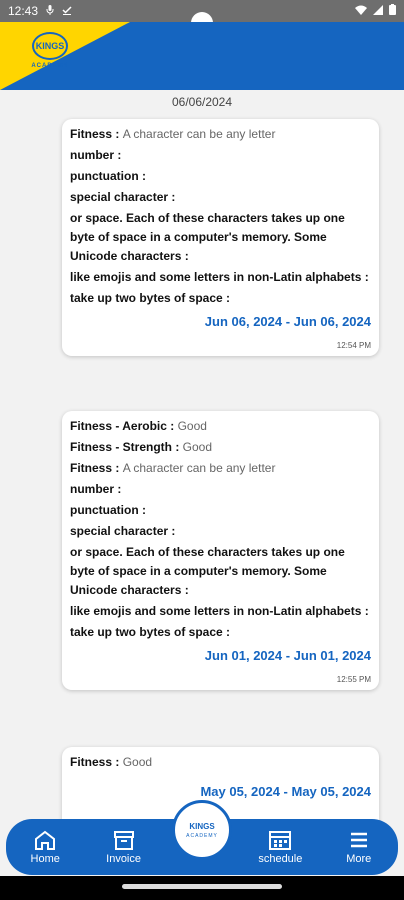  Describe the element at coordinates (359, 840) in the screenshot. I see `menu-icon` at that location.